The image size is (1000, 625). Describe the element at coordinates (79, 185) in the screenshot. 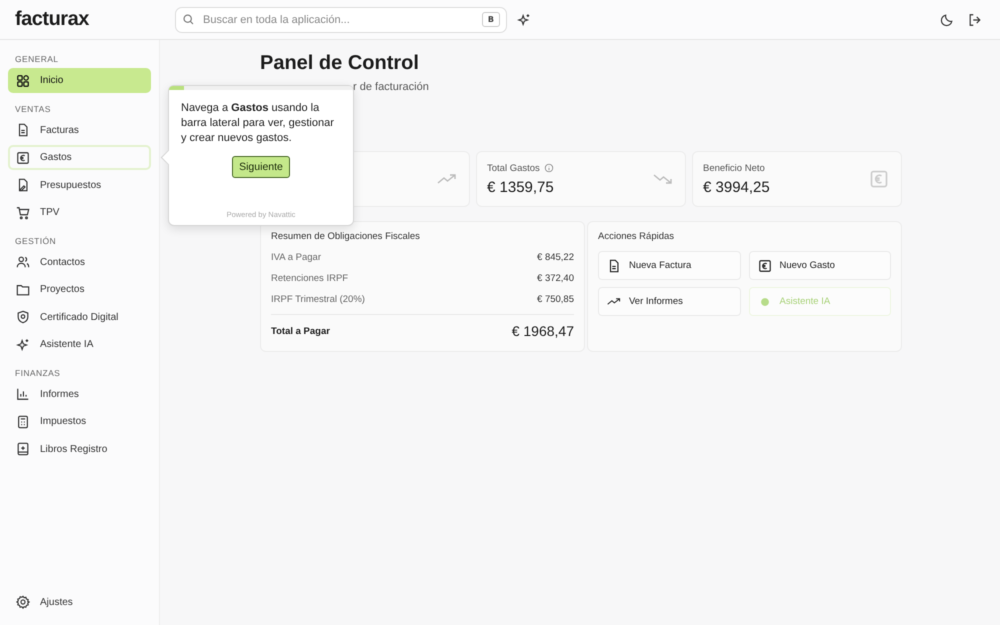

I see `sidebar-item: Presupuestos` at that location.